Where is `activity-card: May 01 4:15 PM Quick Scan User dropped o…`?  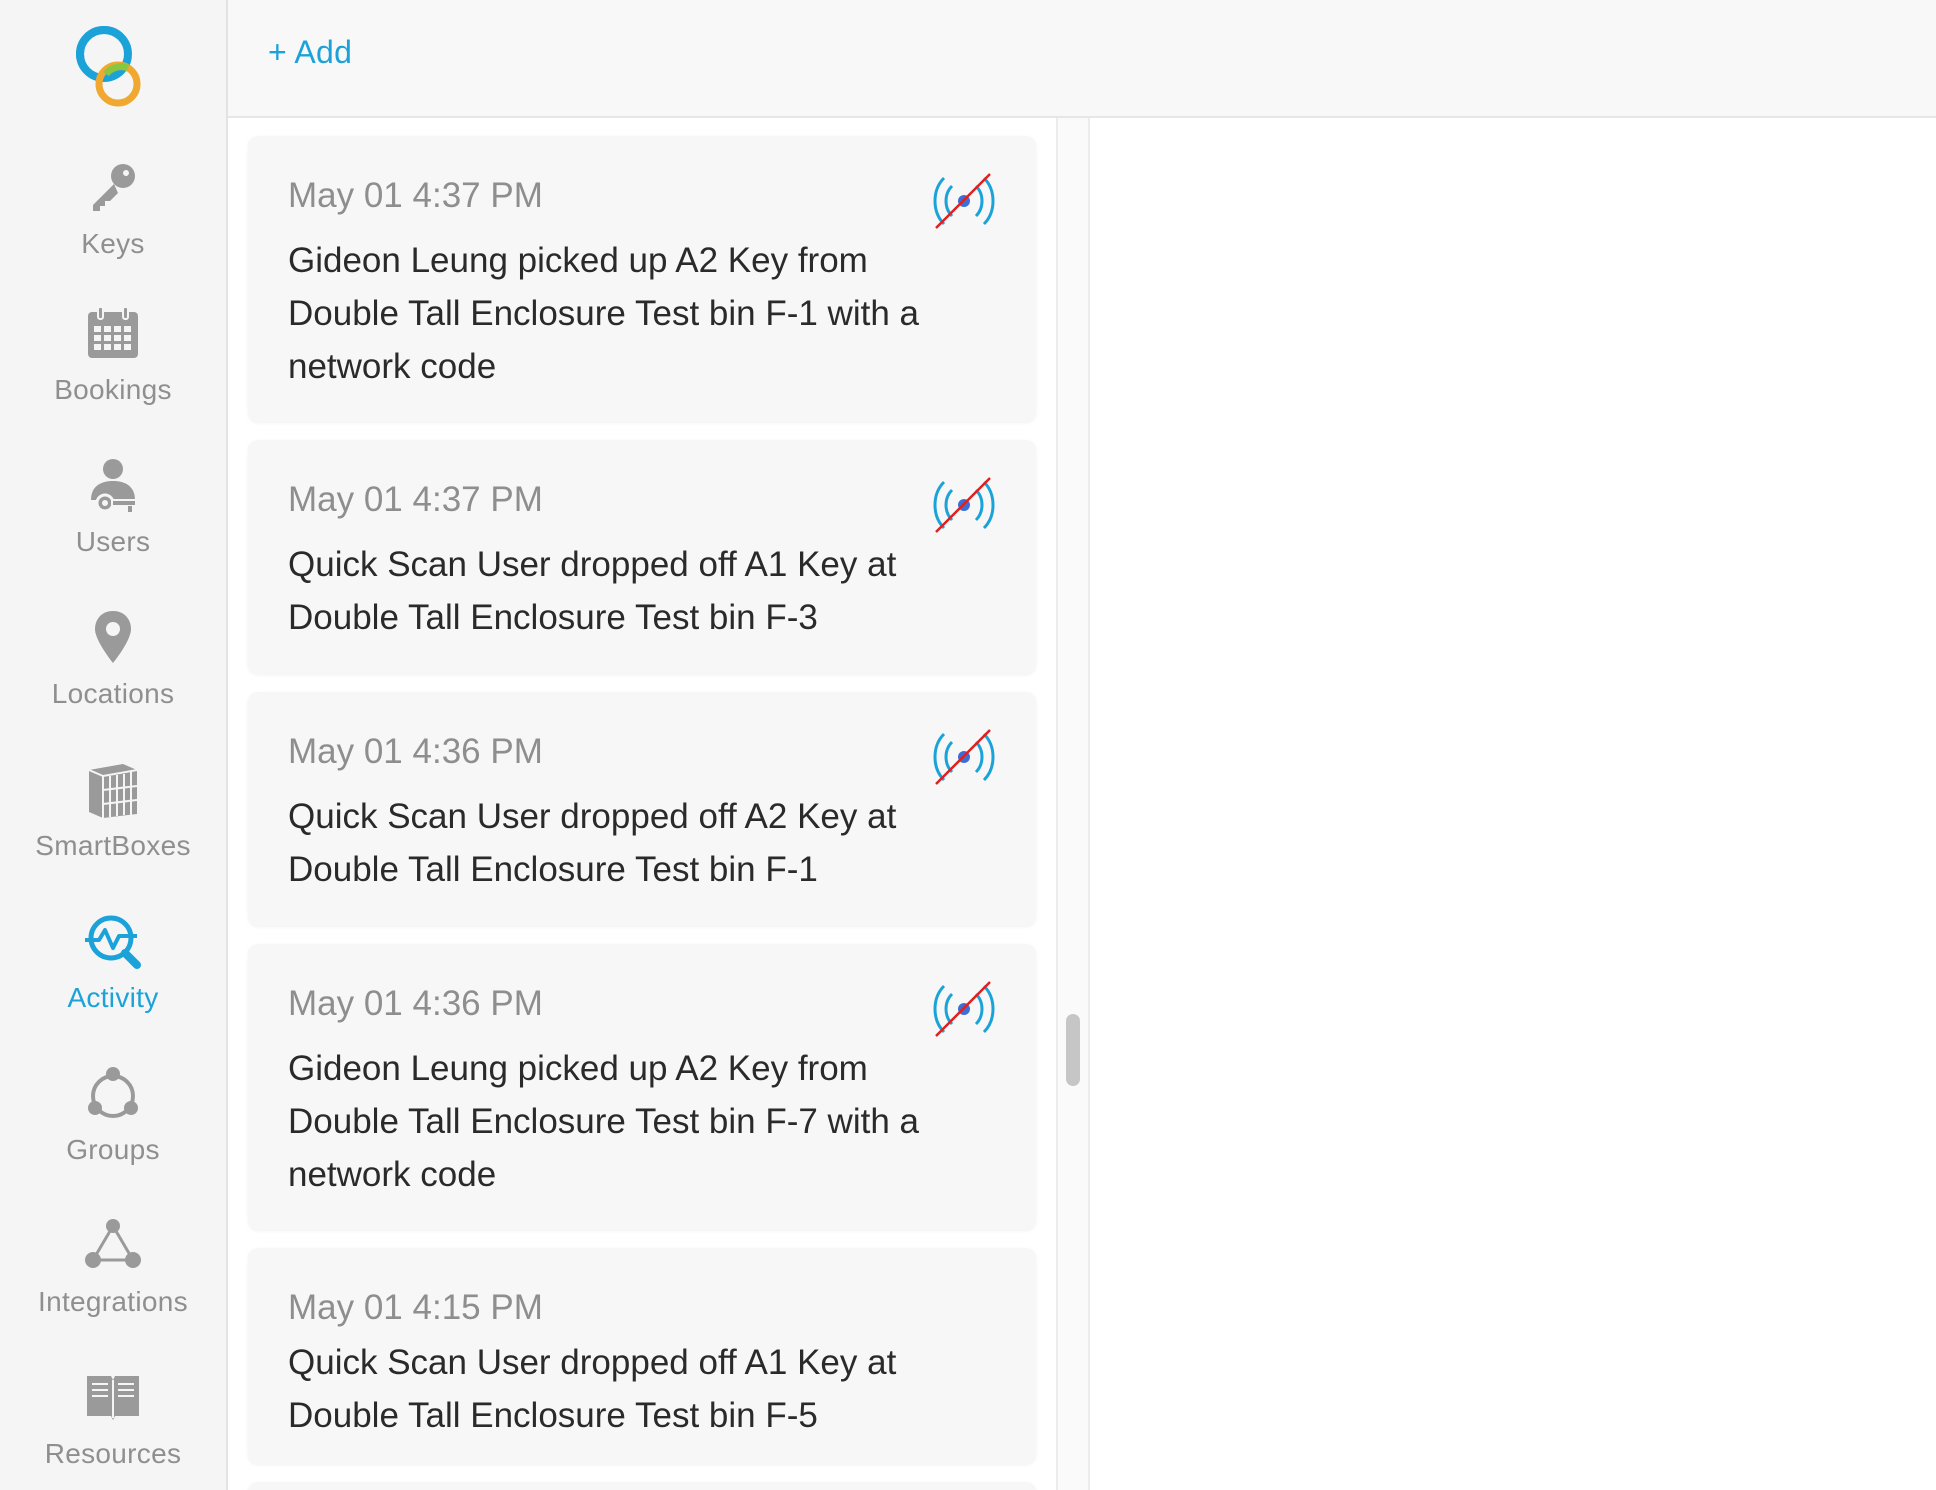
activity-card: May 01 4:15 PM Quick Scan User dropped o… is located at coordinates (642, 1356).